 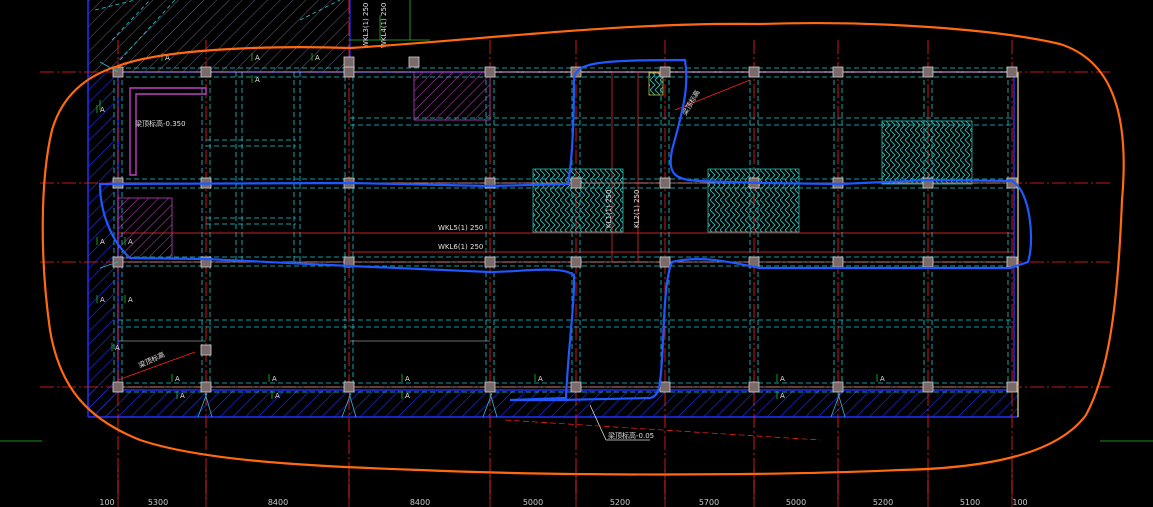 I want to click on leader-note-left-bottom: 梁顶标高, so click(x=151, y=360).